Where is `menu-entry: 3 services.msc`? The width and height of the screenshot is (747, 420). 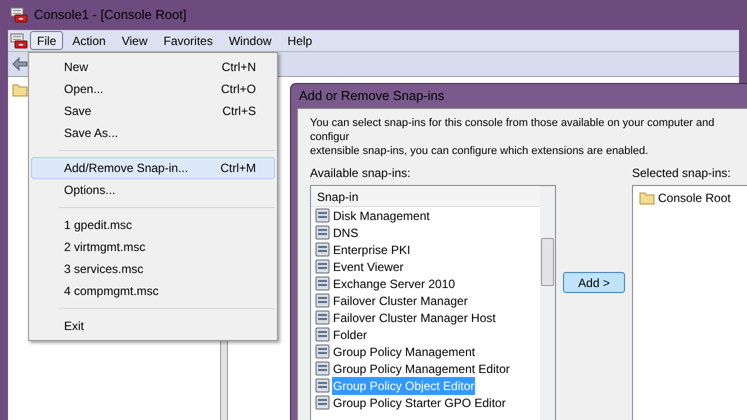
menu-entry: 3 services.msc is located at coordinates (153, 269).